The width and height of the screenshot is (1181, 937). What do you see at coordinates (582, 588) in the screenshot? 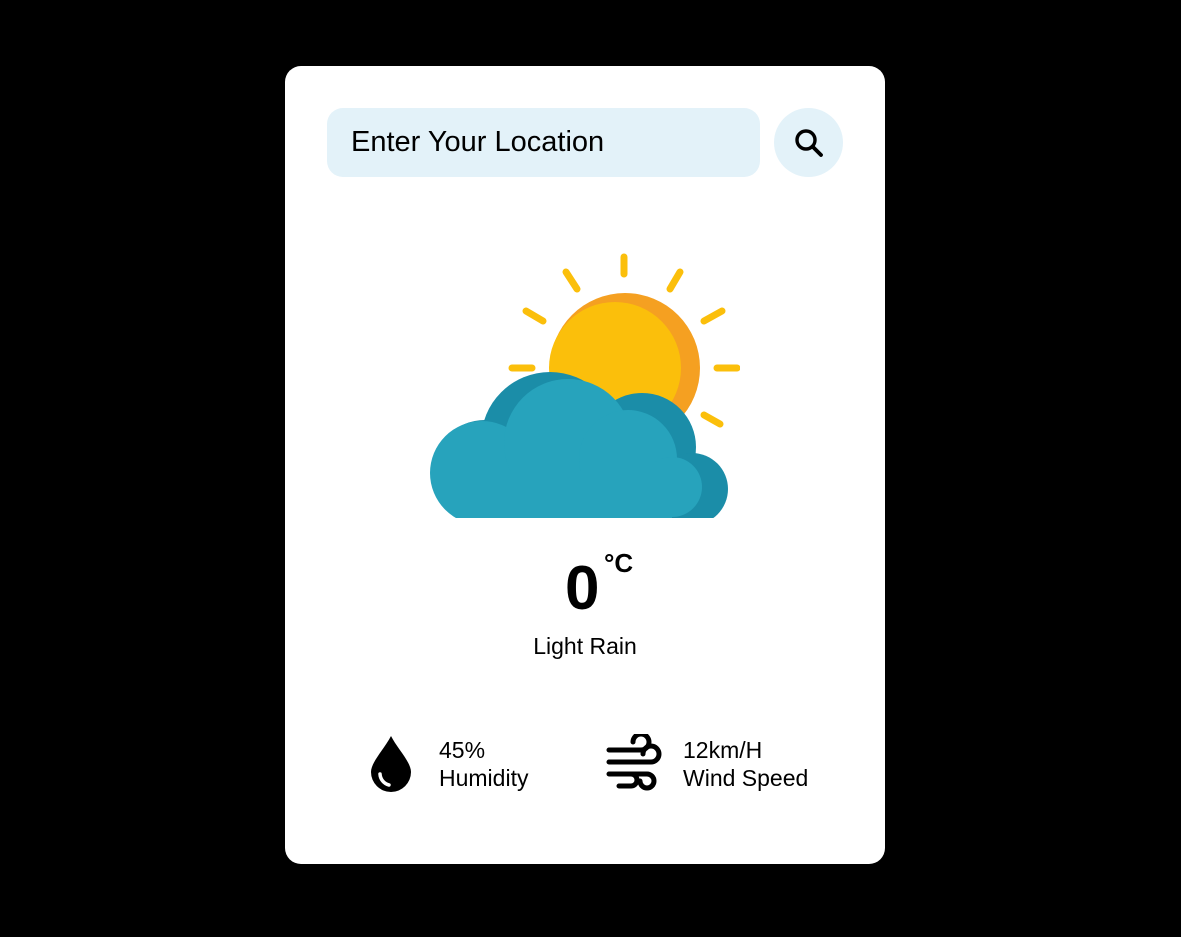
I see `temperature-value: 0` at bounding box center [582, 588].